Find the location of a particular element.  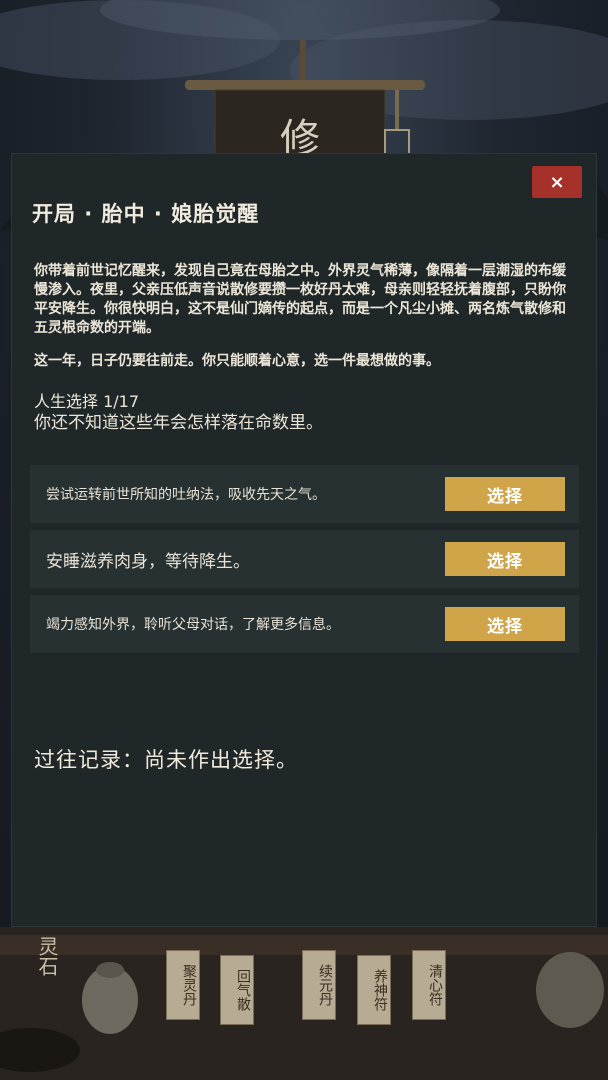

option-row: 安睡滋养肉身，等待降生。 选择 is located at coordinates (304, 559).